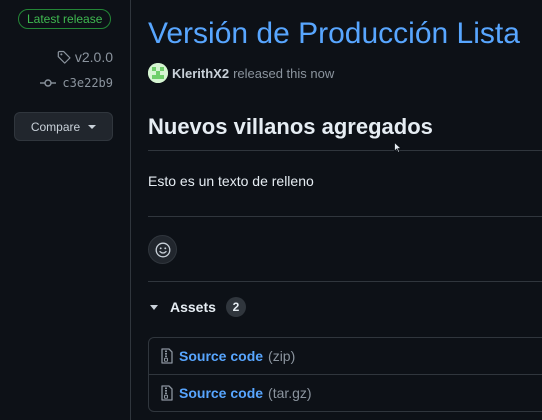 This screenshot has height=420, width=542. I want to click on git-commit-icon, so click(48, 83).